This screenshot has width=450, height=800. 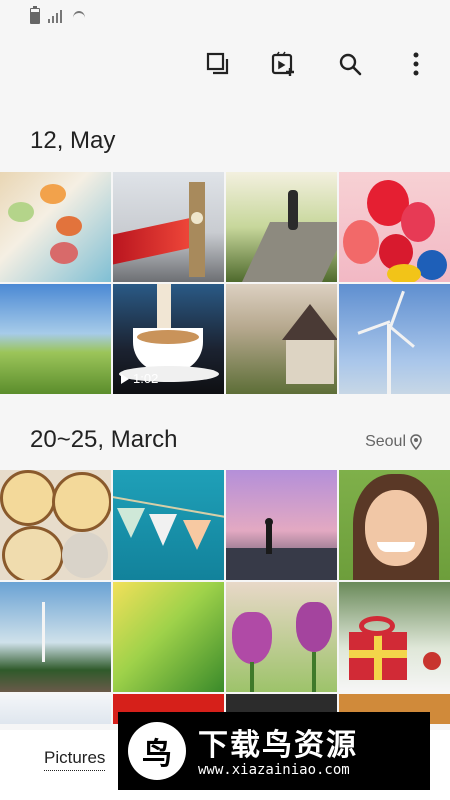 I want to click on play-icon, so click(x=125, y=378).